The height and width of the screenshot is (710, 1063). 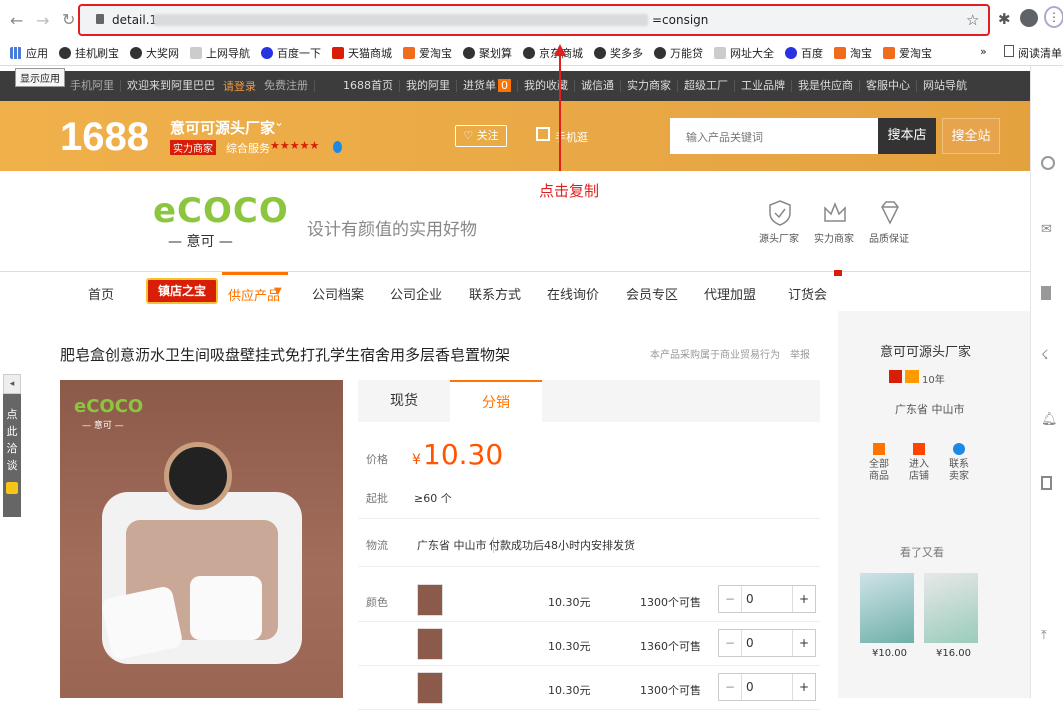 I want to click on enter-shop-link: 进入店铺, so click(x=919, y=463).